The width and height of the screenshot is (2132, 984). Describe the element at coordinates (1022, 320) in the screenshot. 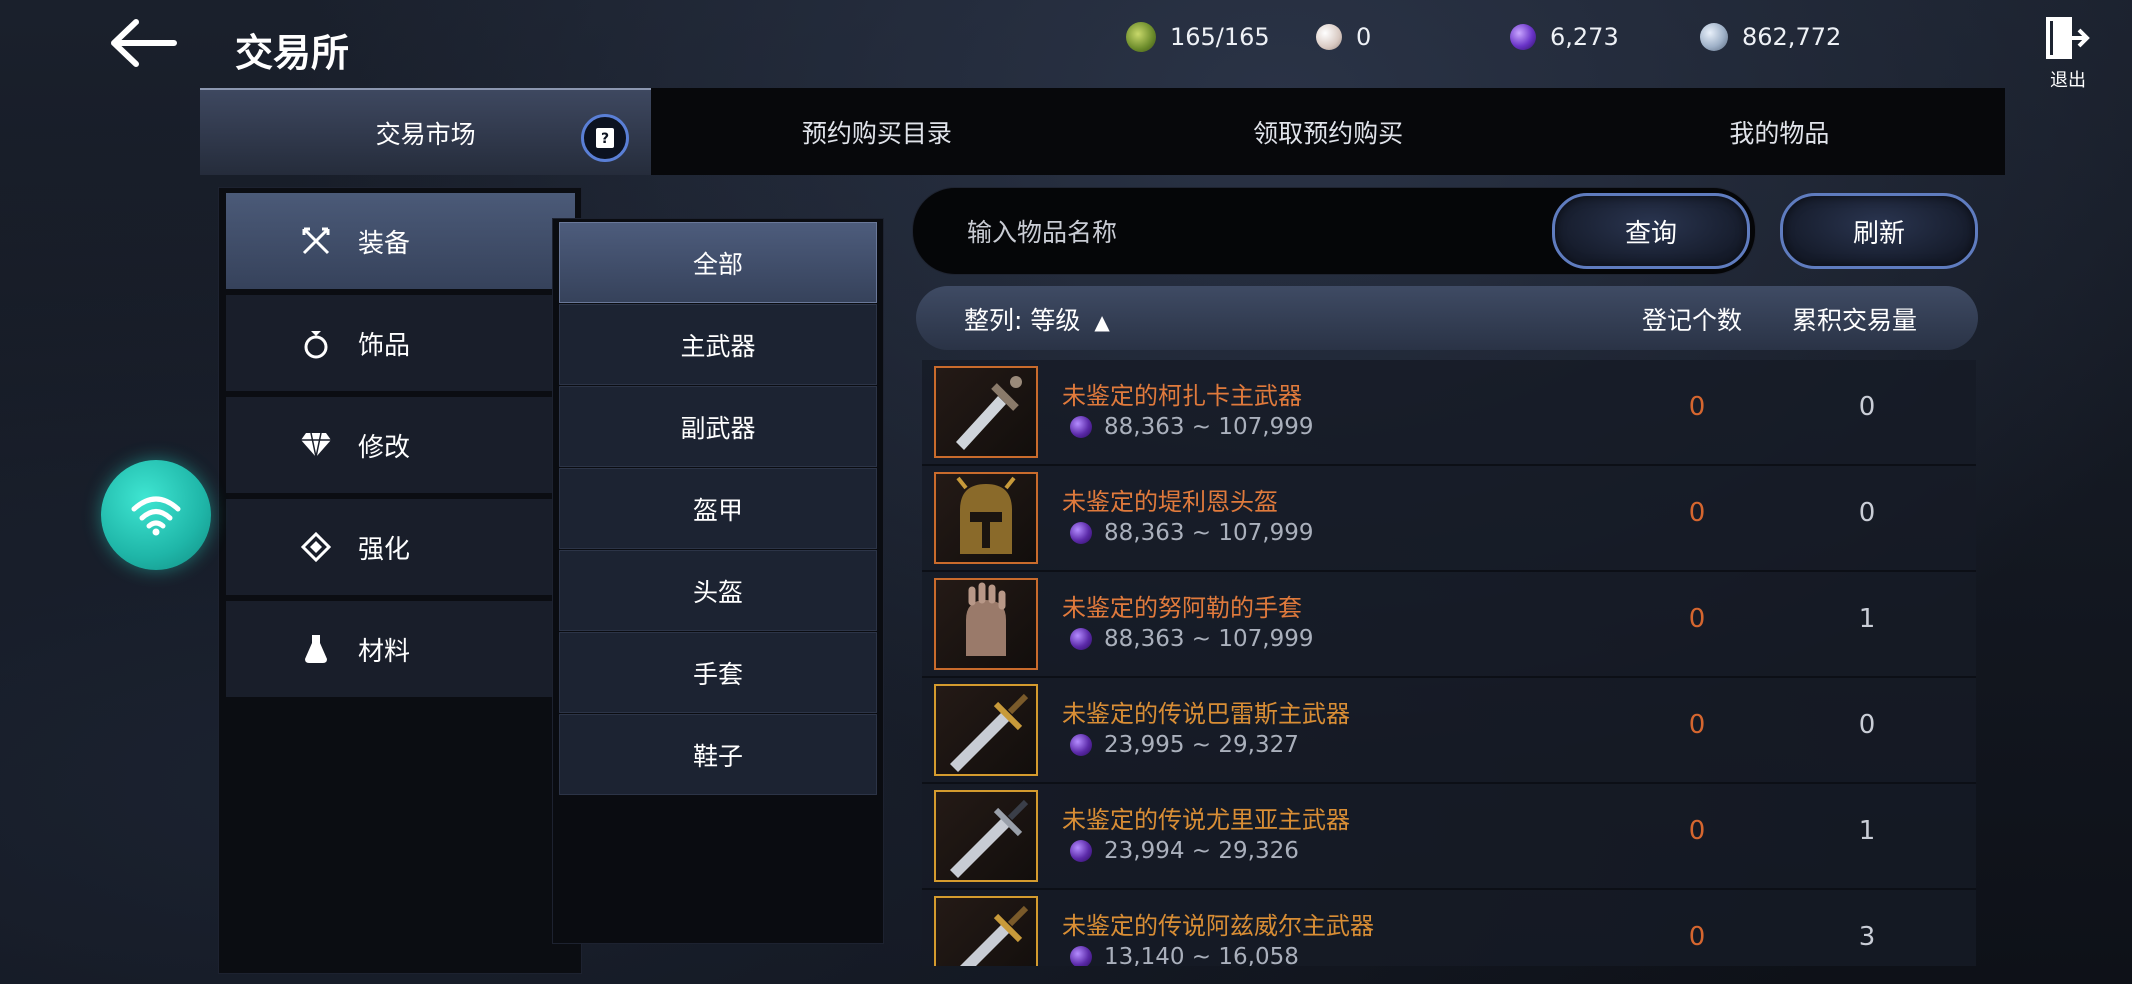

I see `sort-label: 整列: 等级` at that location.